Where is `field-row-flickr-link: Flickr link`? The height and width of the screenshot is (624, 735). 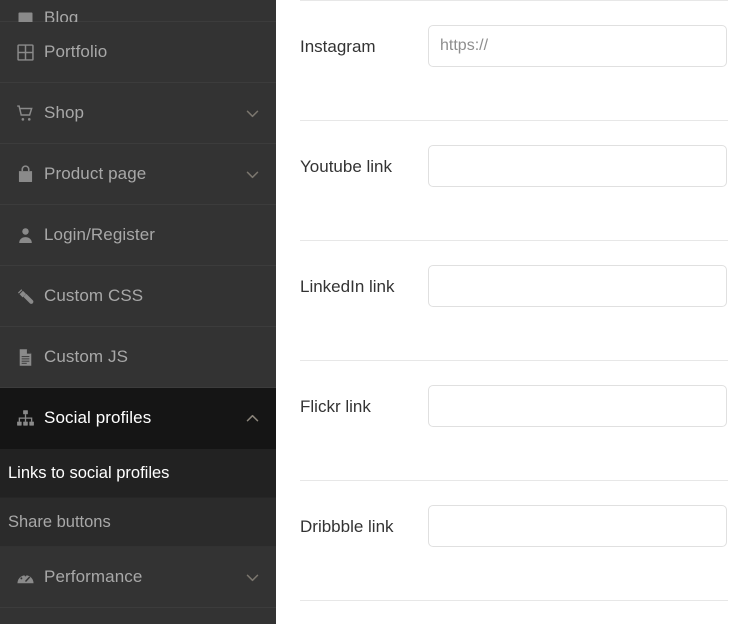 field-row-flickr-link: Flickr link is located at coordinates (514, 420).